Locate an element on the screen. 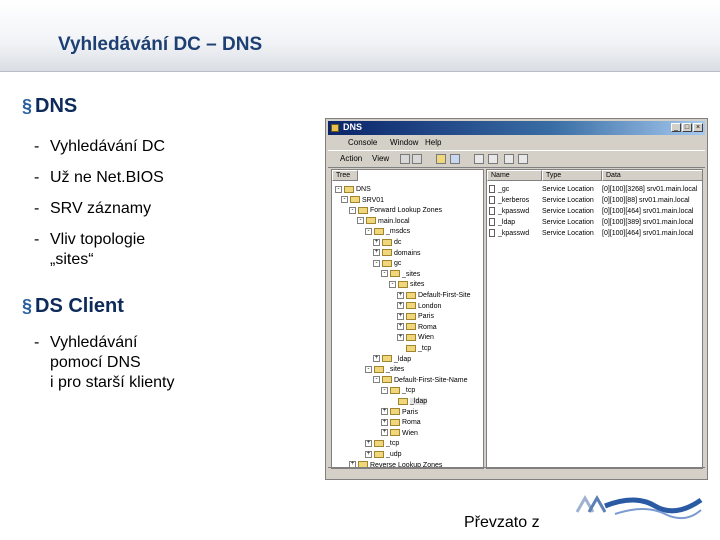 This screenshot has width=720, height=540. bullet-dns: § DNS is located at coordinates (49, 106).